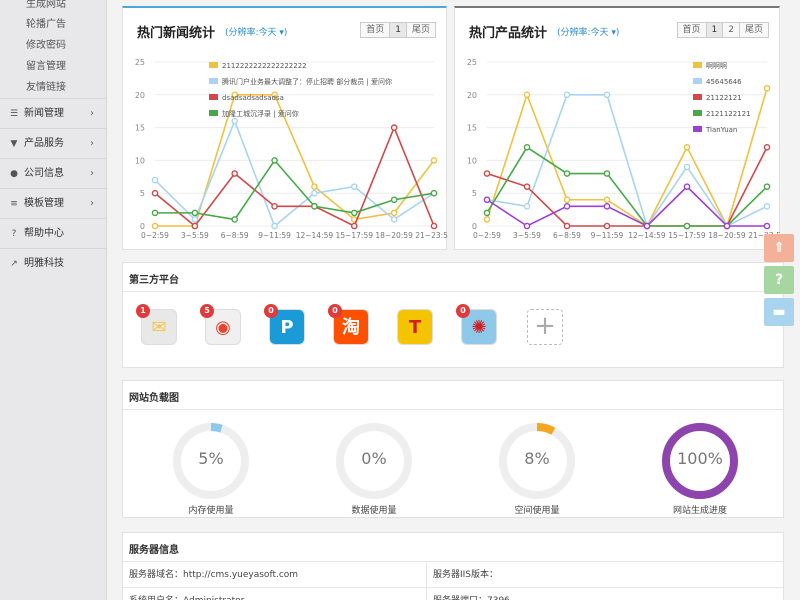 Image resolution: width=800 pixels, height=600 pixels. What do you see at coordinates (537, 468) in the screenshot?
I see `load-gauge: 8% 空间使用量` at bounding box center [537, 468].